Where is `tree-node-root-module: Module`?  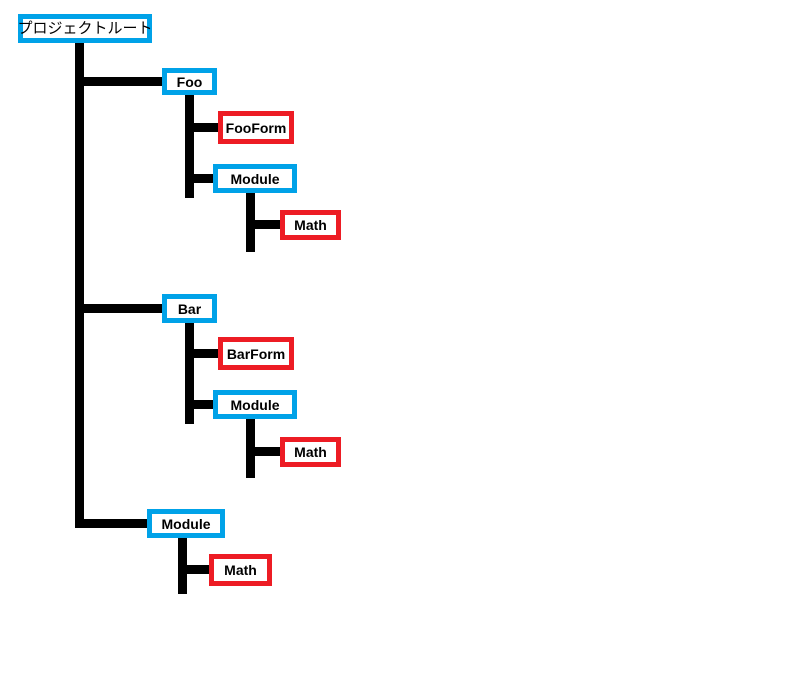
tree-node-root-module: Module is located at coordinates (186, 523).